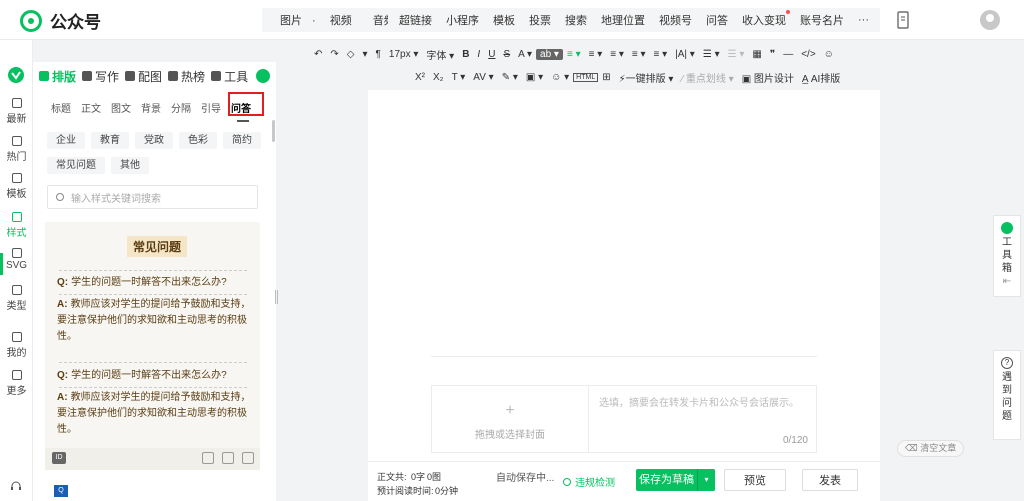  Describe the element at coordinates (863, 20) in the screenshot. I see `more-button: ···` at that location.